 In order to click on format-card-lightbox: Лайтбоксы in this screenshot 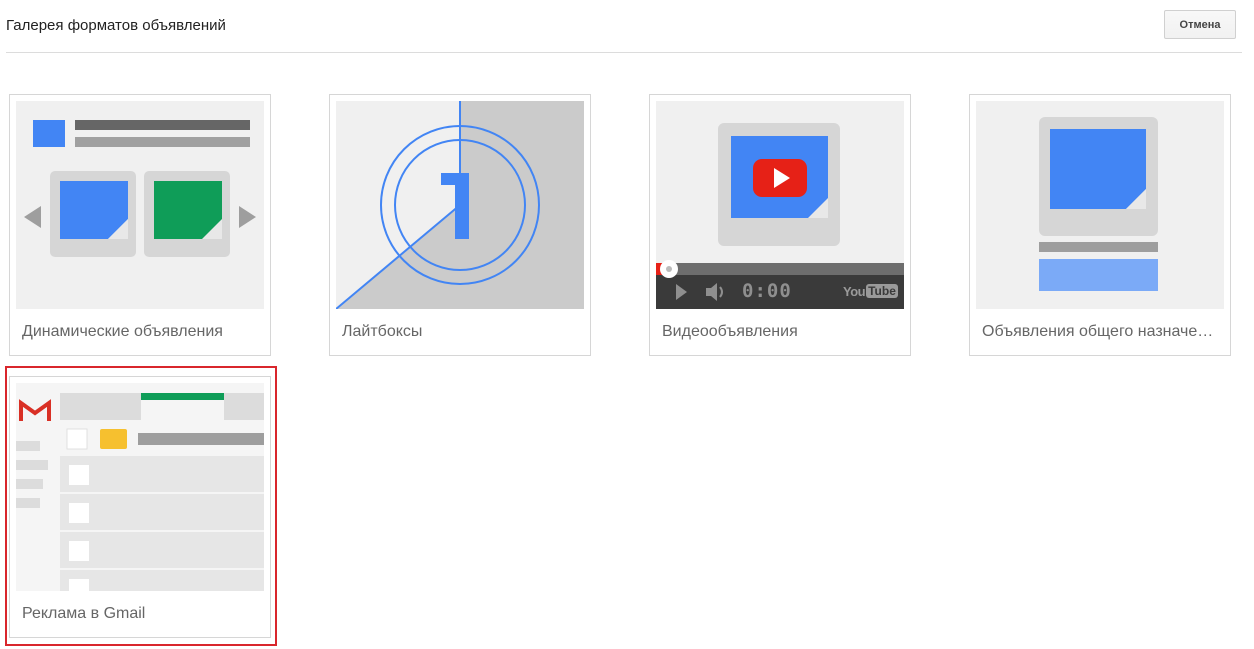, I will do `click(460, 225)`.